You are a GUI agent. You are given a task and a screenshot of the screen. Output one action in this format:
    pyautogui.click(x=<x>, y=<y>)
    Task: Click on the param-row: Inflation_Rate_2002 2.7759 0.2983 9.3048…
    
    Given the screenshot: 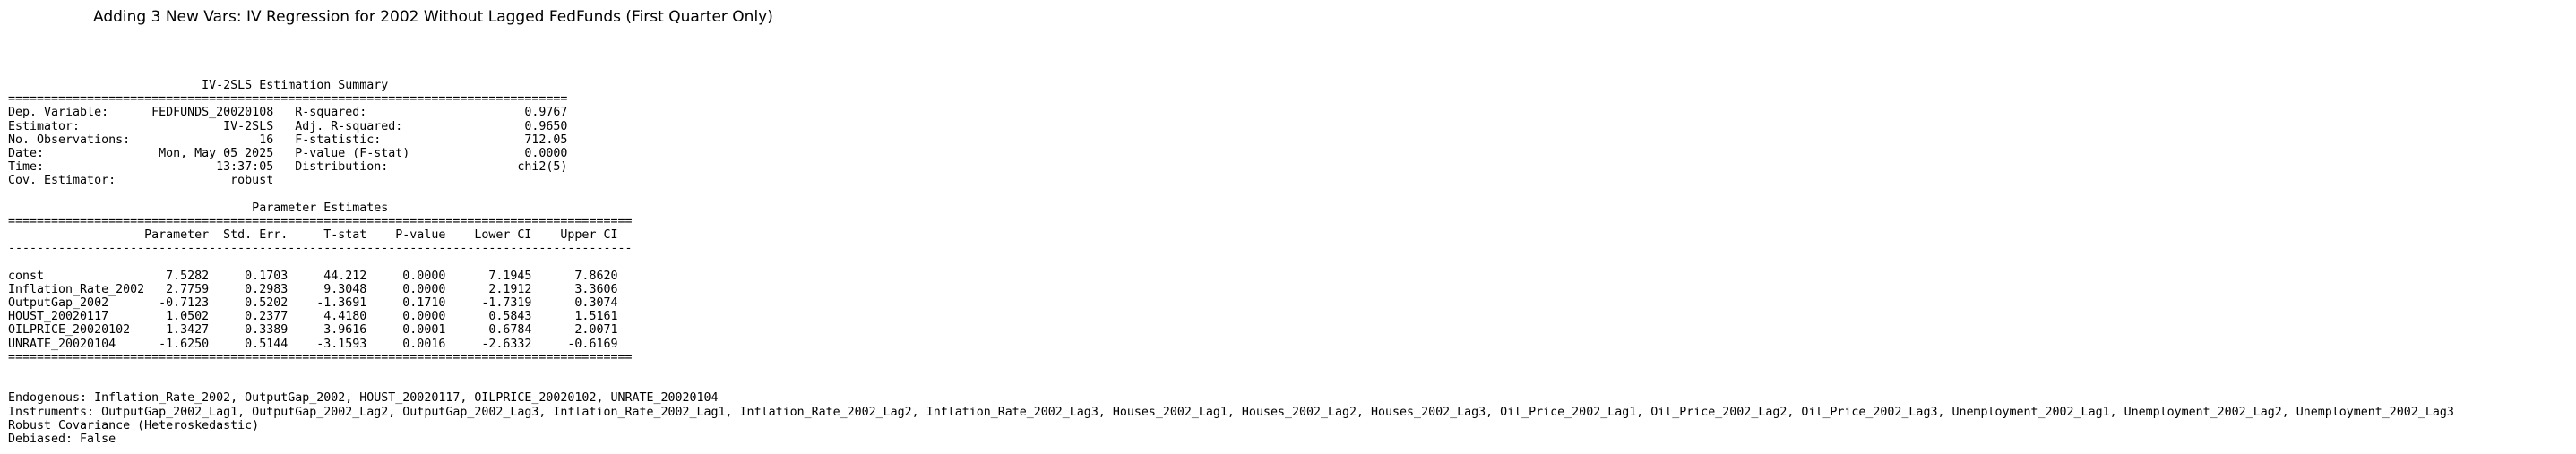 What is the action you would take?
    pyautogui.click(x=313, y=289)
    